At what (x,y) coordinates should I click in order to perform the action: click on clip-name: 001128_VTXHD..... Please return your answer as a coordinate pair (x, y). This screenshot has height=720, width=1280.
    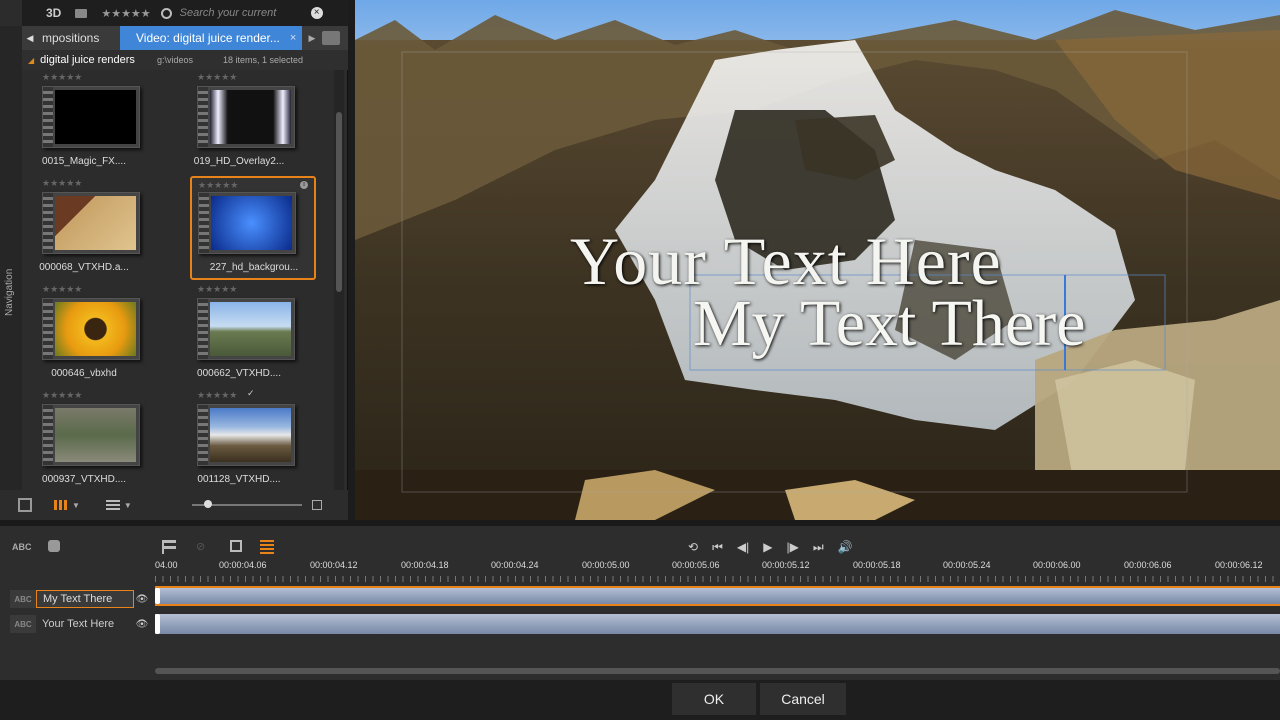
    Looking at the image, I should click on (239, 479).